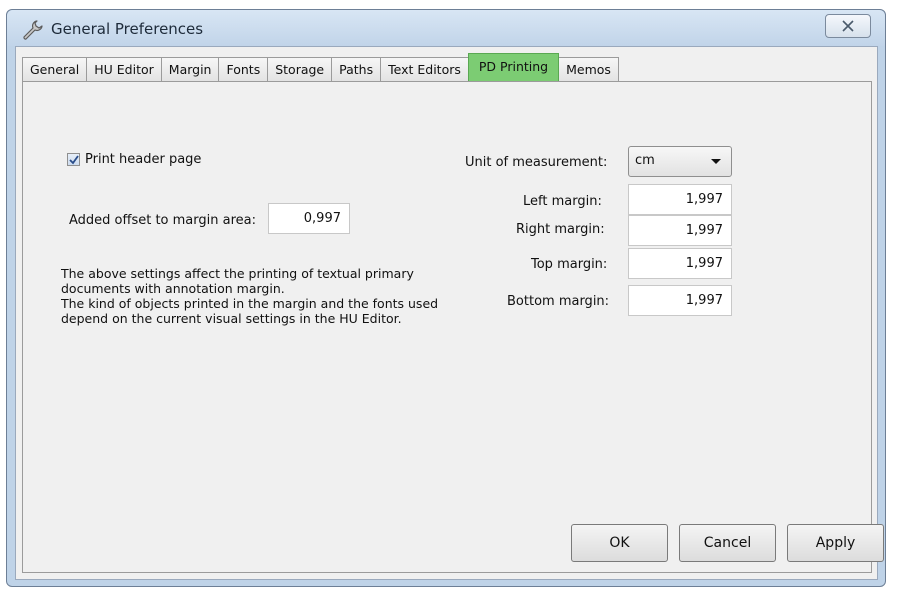 The height and width of the screenshot is (594, 897). I want to click on unit-label: Unit of measurement:, so click(536, 162).